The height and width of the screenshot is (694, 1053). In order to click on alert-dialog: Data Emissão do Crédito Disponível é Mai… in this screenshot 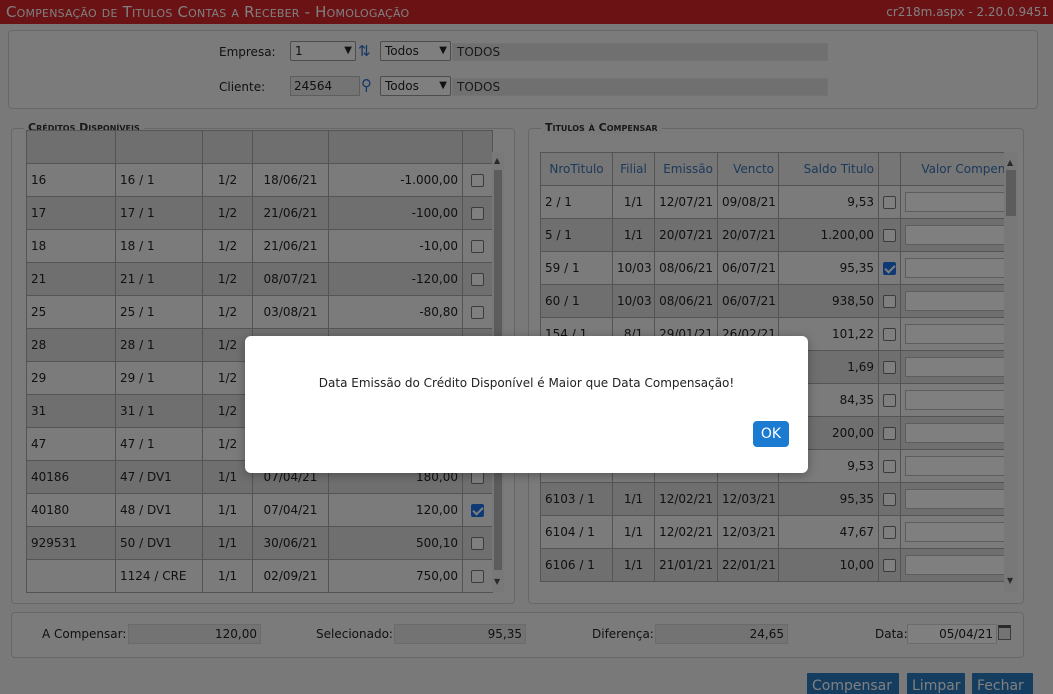, I will do `click(526, 404)`.